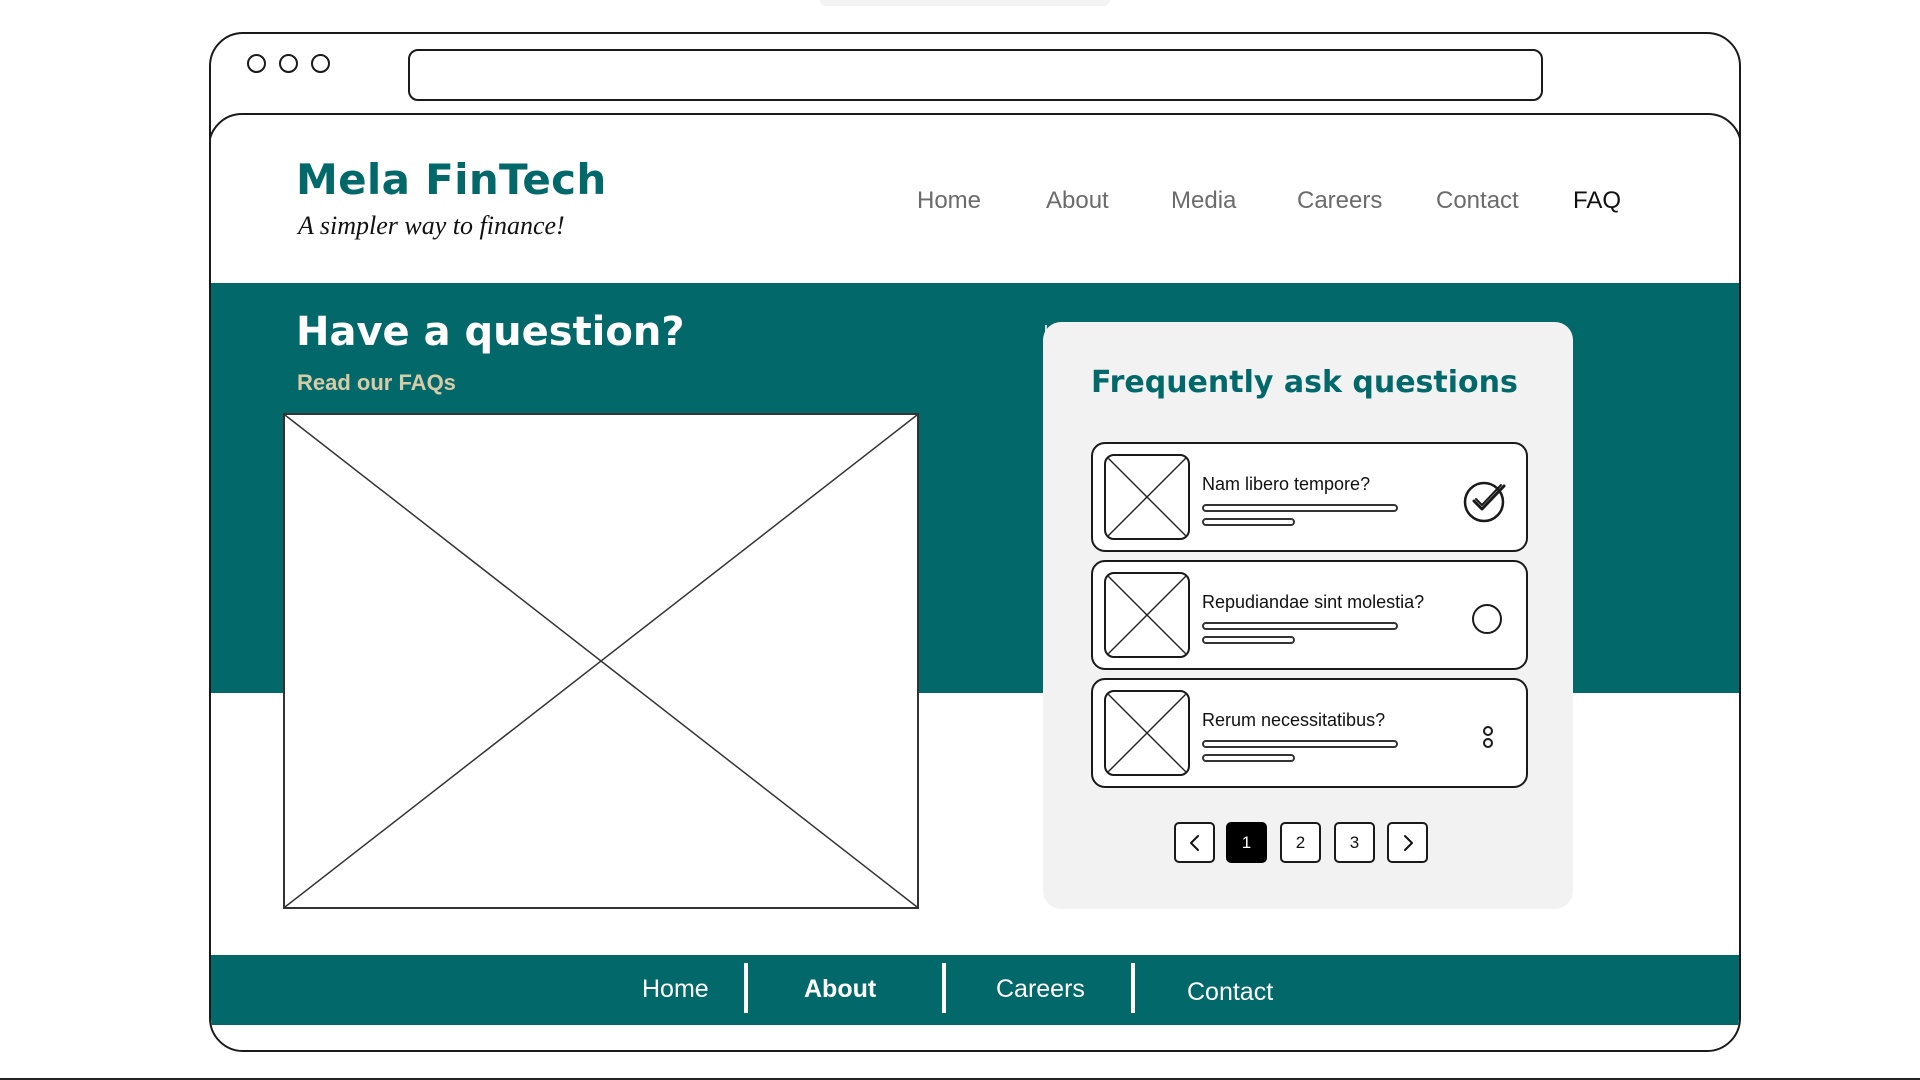 The width and height of the screenshot is (1920, 1080). I want to click on pagination-page-1: 1, so click(1246, 842).